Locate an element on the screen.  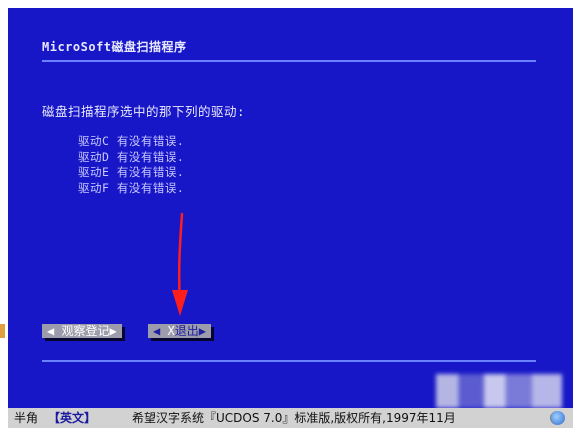
exit-hotkey: X is located at coordinates (171, 331).